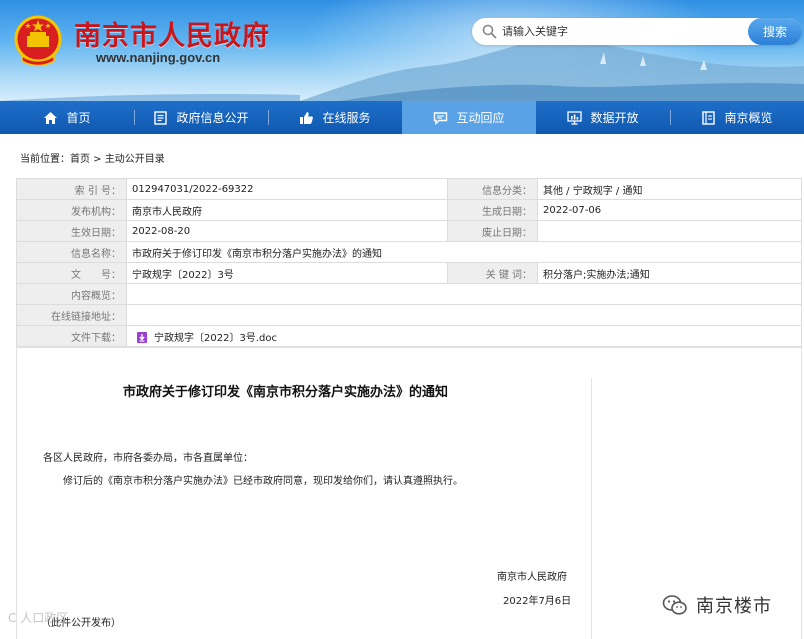 The image size is (804, 639). Describe the element at coordinates (669, 231) in the screenshot. I see `expiry-date-value` at that location.